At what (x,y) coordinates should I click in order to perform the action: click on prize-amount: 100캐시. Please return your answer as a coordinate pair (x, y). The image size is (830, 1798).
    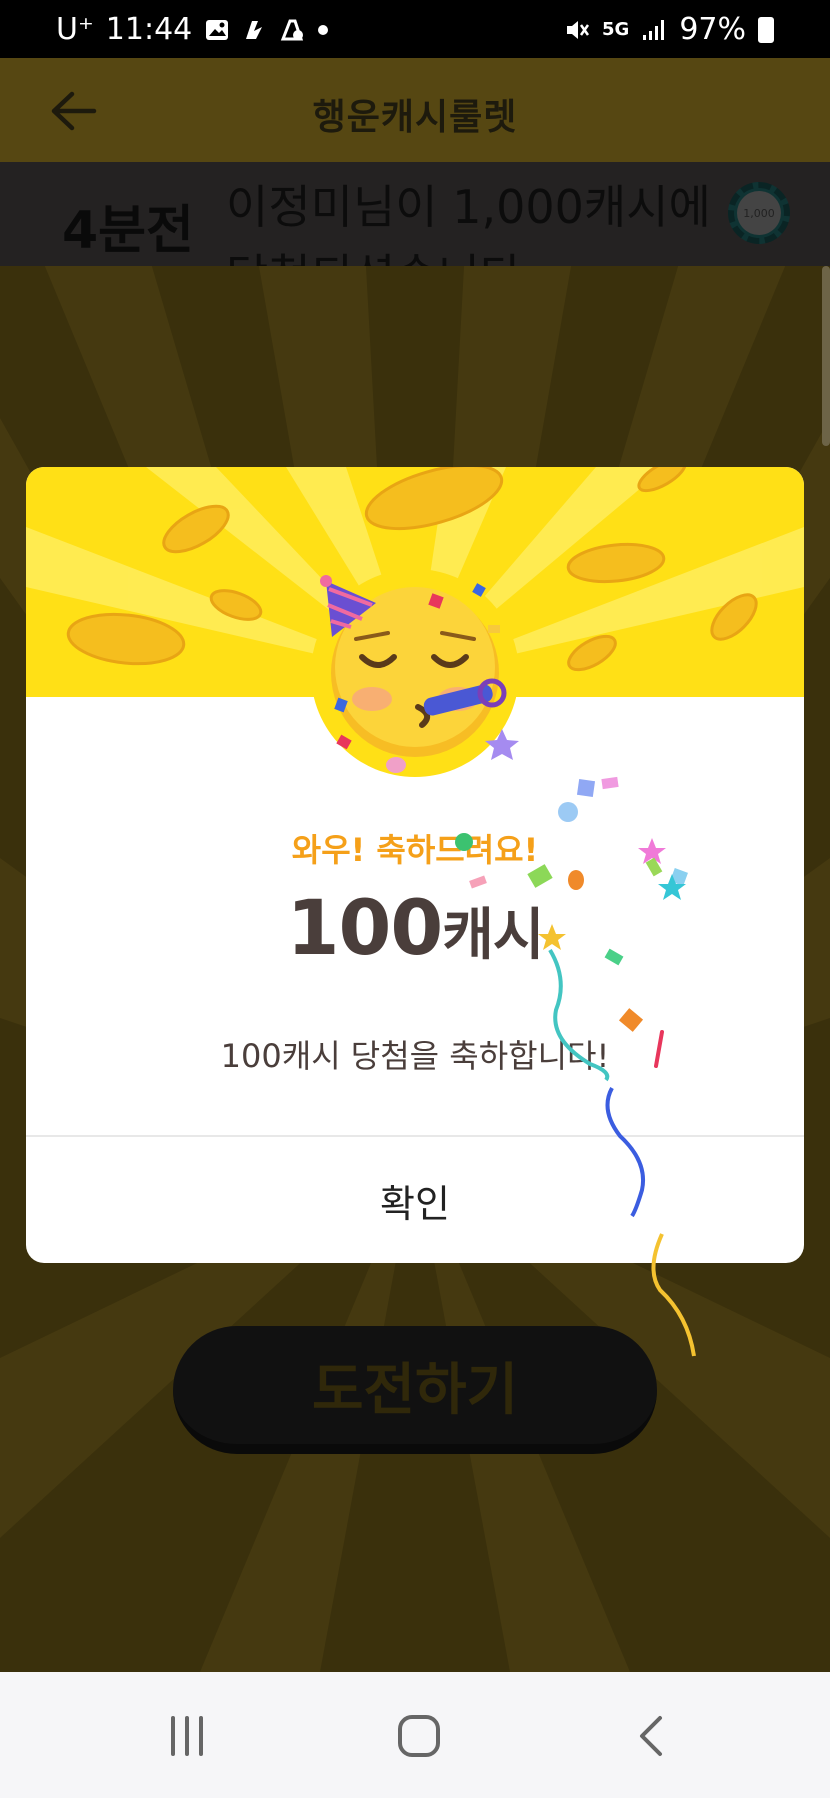
    Looking at the image, I should click on (415, 927).